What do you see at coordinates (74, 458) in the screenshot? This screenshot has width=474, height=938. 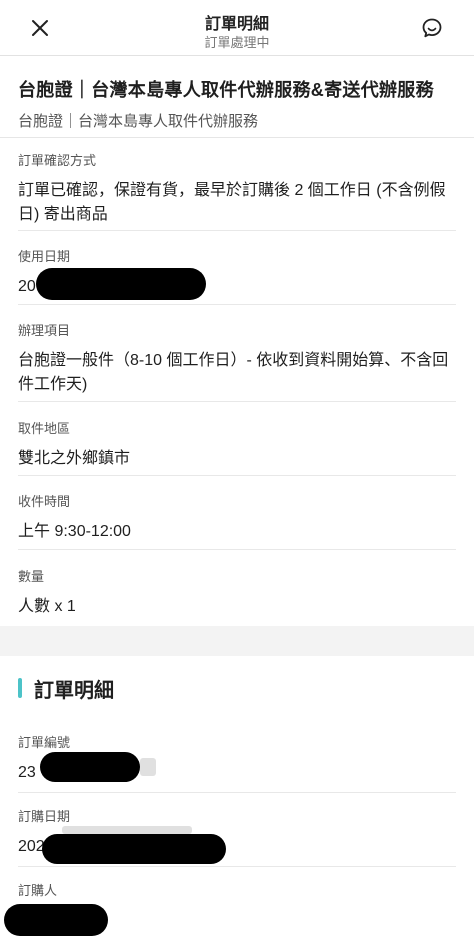 I see `field-value: 雙北之外鄉鎮市` at bounding box center [74, 458].